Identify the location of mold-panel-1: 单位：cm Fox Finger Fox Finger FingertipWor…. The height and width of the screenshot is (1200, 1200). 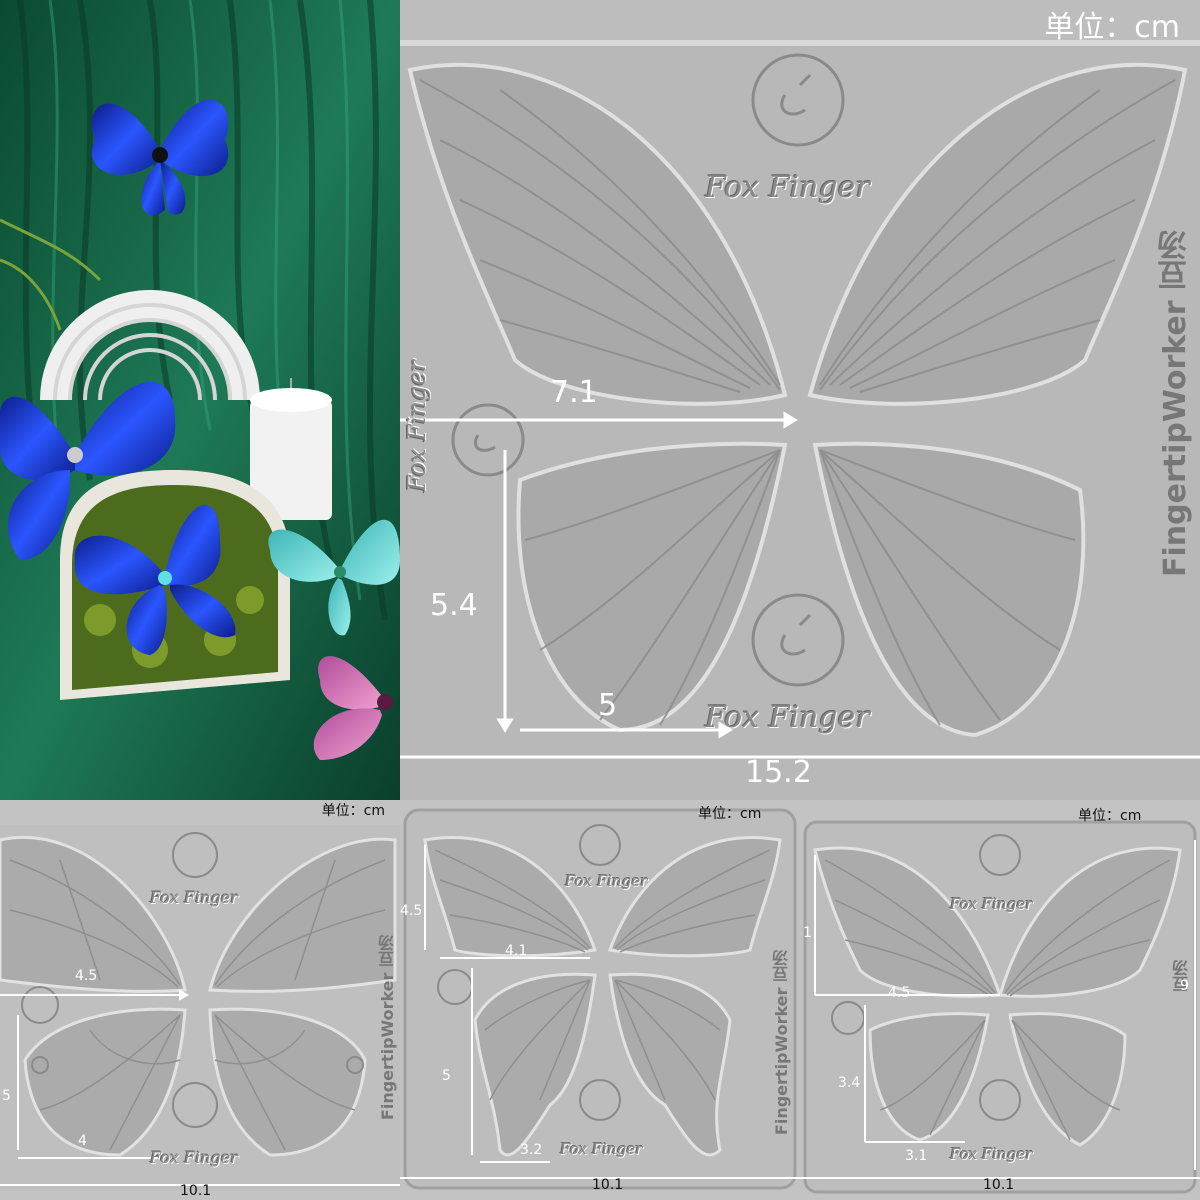
(200, 1000).